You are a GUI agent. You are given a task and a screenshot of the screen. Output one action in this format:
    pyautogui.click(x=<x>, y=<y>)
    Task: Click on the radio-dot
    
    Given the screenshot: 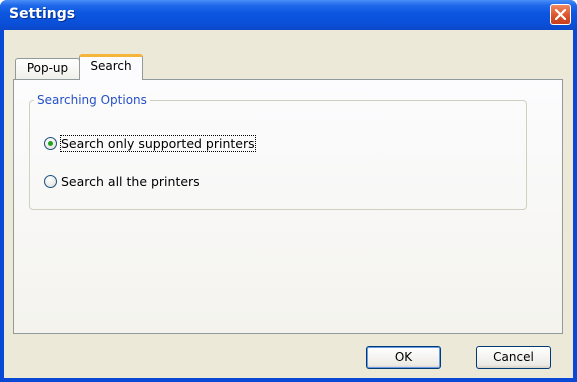 What is the action you would take?
    pyautogui.click(x=50, y=143)
    